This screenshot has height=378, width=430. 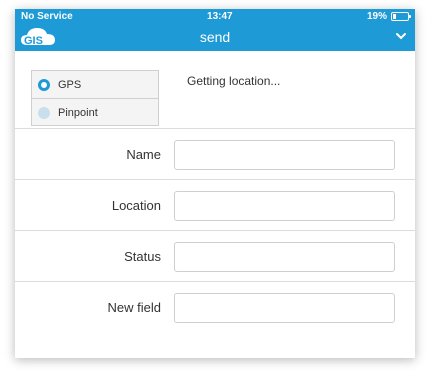 I want to click on status-bar: No Service 13:47 19%, so click(x=215, y=16).